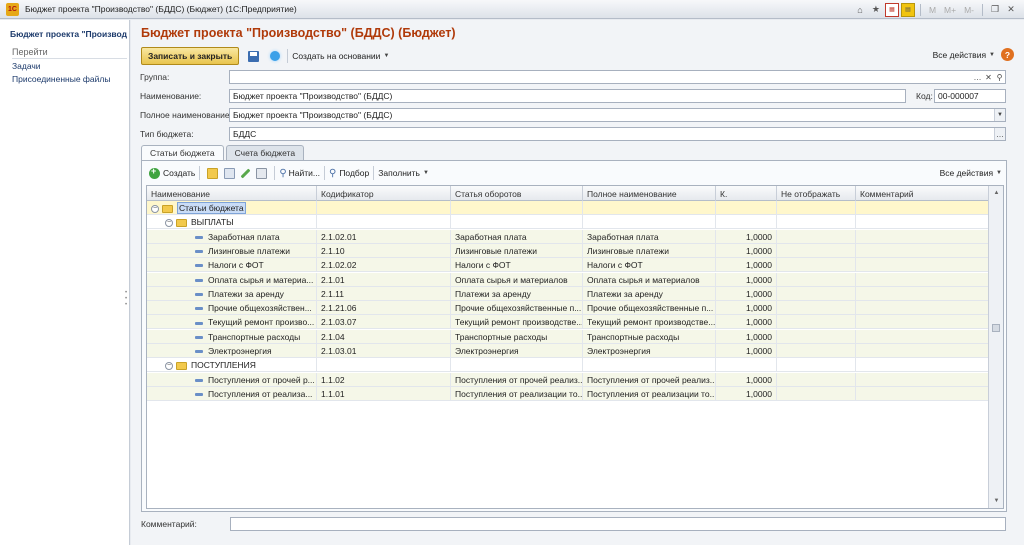  I want to click on clear-icon: ✕, so click(988, 77).